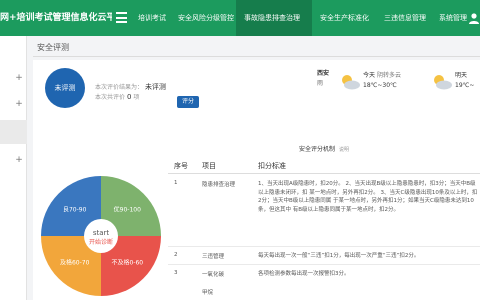 Image resolution: width=480 pixels, height=300 pixels. I want to click on table-title: 安全评分机制 说明, so click(324, 148).